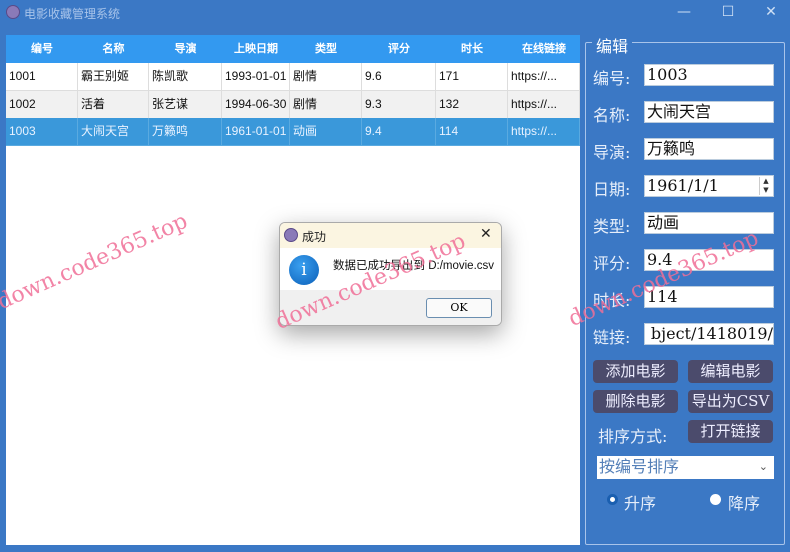 Image resolution: width=790 pixels, height=552 pixels. Describe the element at coordinates (472, 49) in the screenshot. I see `column-header: 时长` at that location.